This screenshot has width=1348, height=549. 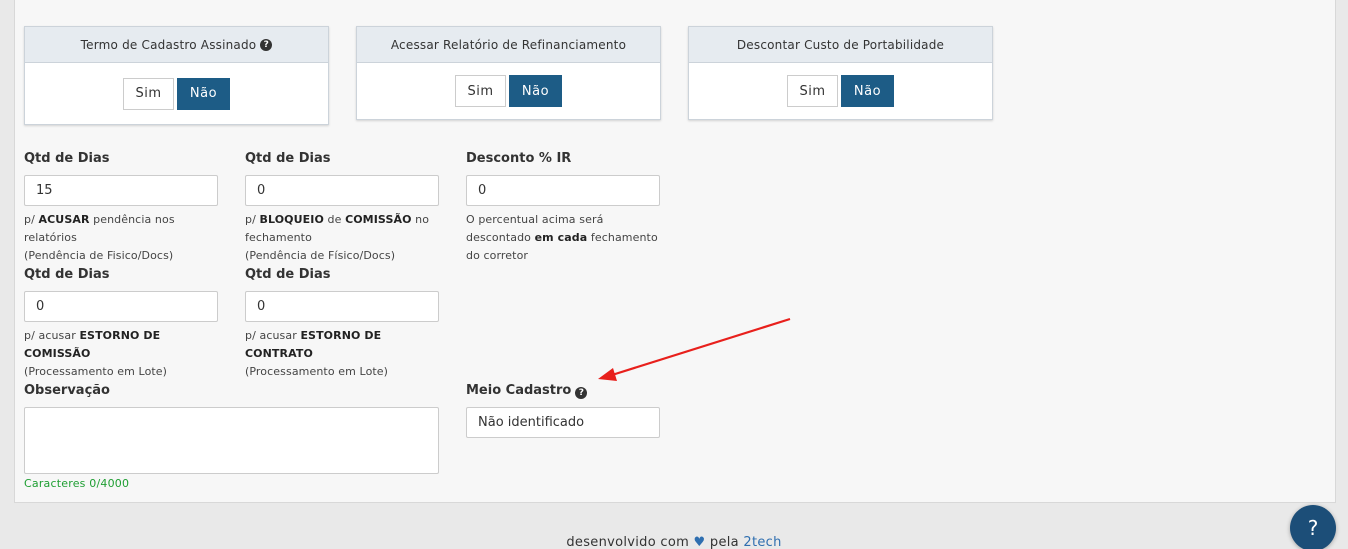 I want to click on card-header: Acessar Relatório de Refinanciamento, so click(x=508, y=45).